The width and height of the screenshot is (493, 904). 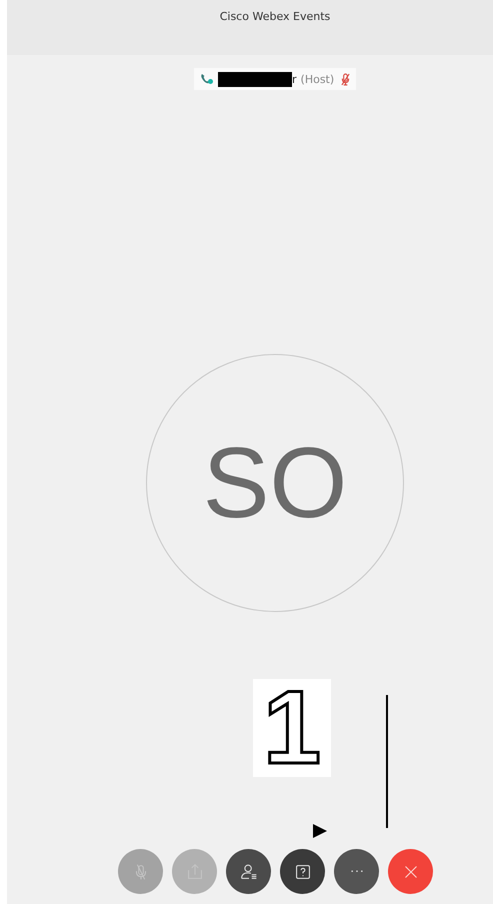 I want to click on participants-button, so click(x=248, y=871).